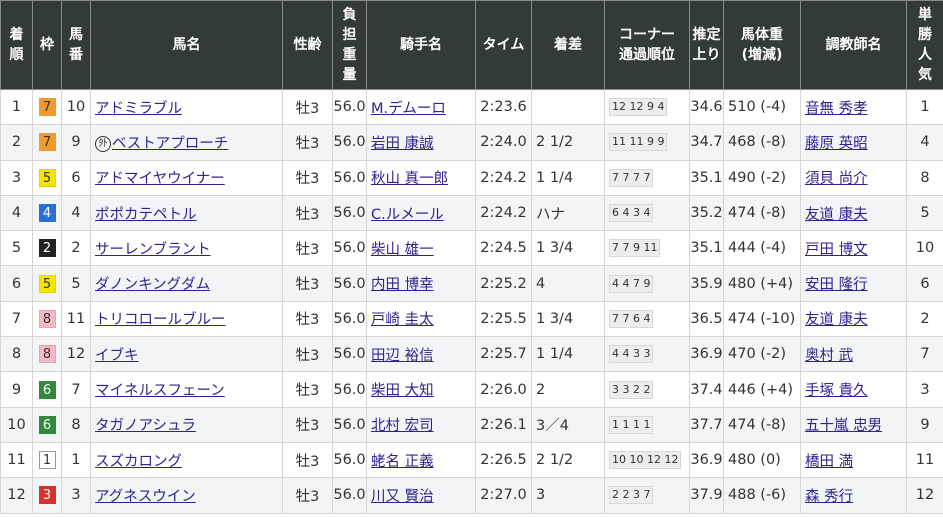 The image size is (943, 517). Describe the element at coordinates (631, 213) in the screenshot. I see `corner-positions: 6 4 3 4` at that location.